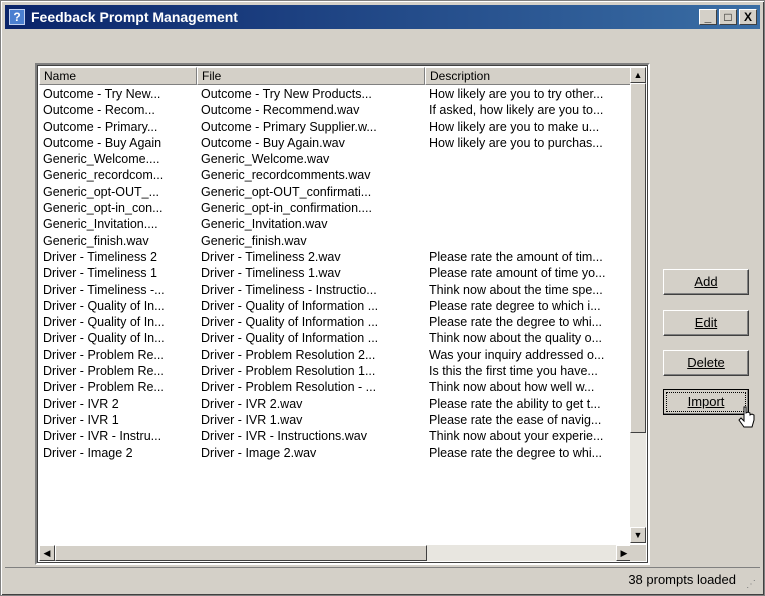 This screenshot has width=765, height=596. Describe the element at coordinates (252, 419) in the screenshot. I see `cell-file: Driver - IVR 1.wav` at that location.